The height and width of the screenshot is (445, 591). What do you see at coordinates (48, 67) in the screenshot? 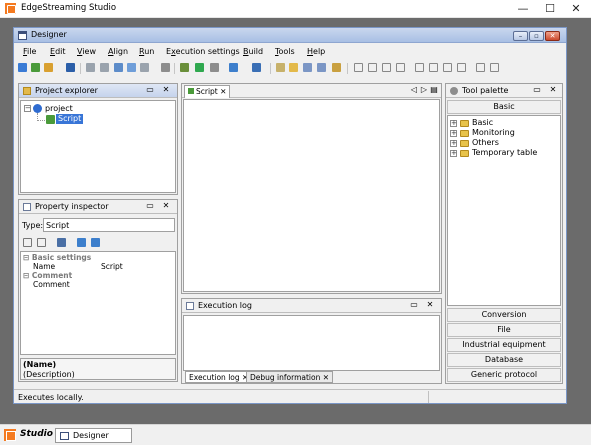
I see `open-icon` at bounding box center [48, 67].